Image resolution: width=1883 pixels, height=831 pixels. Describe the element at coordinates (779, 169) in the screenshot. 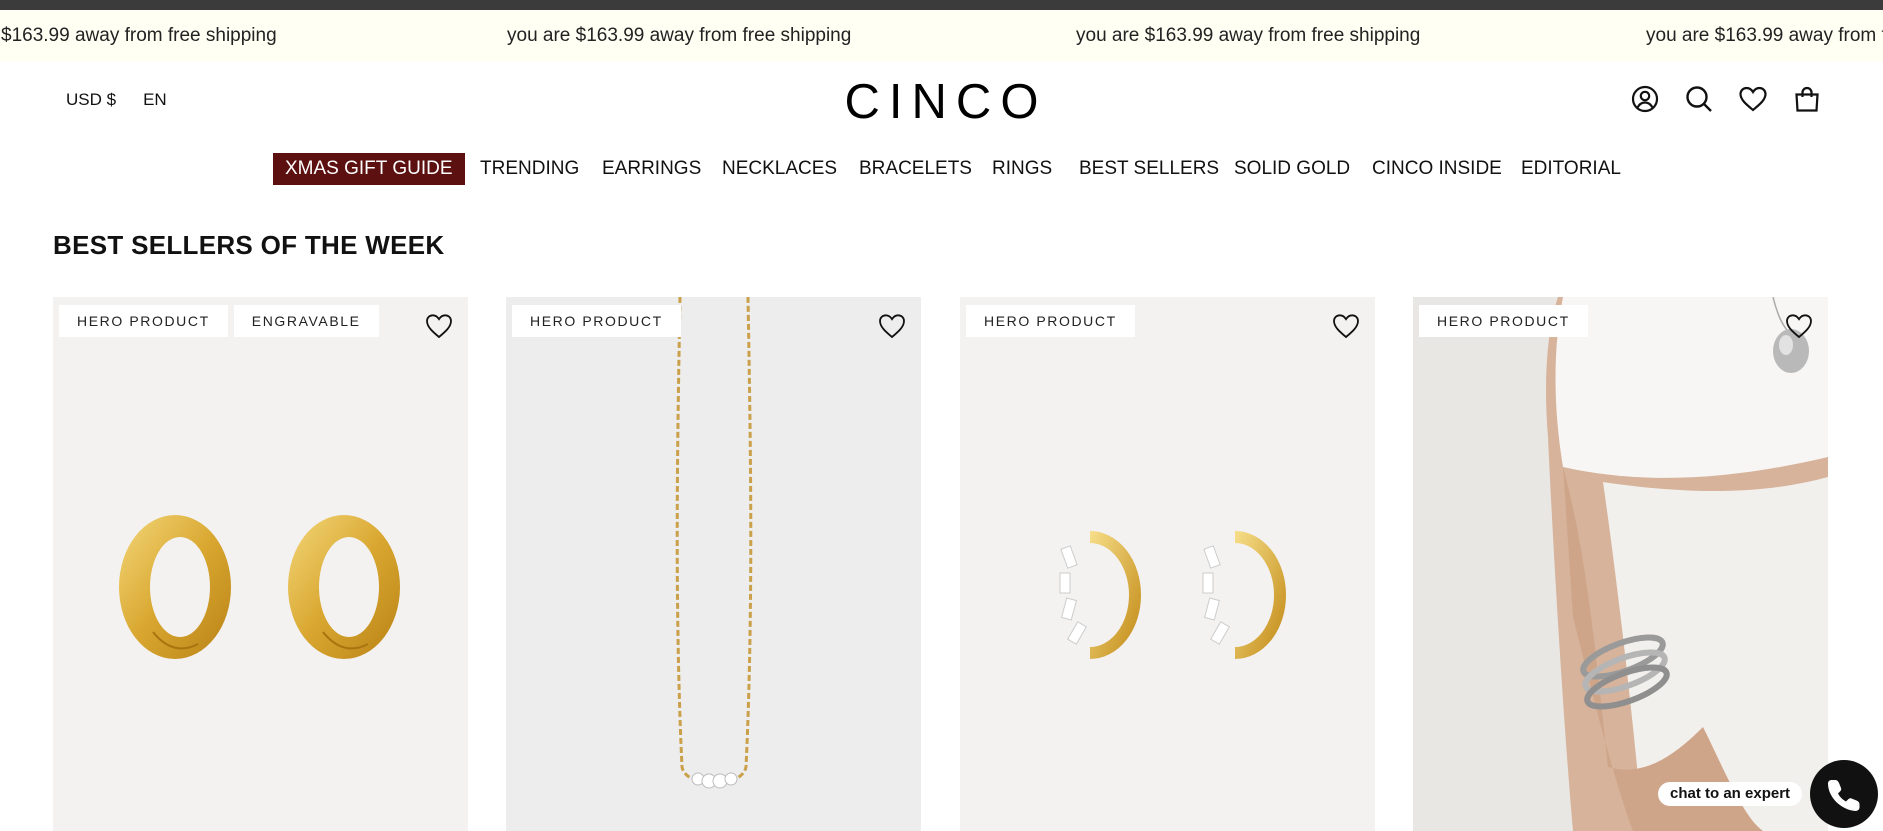

I see `nav-item-necklaces: NECKLACES` at that location.